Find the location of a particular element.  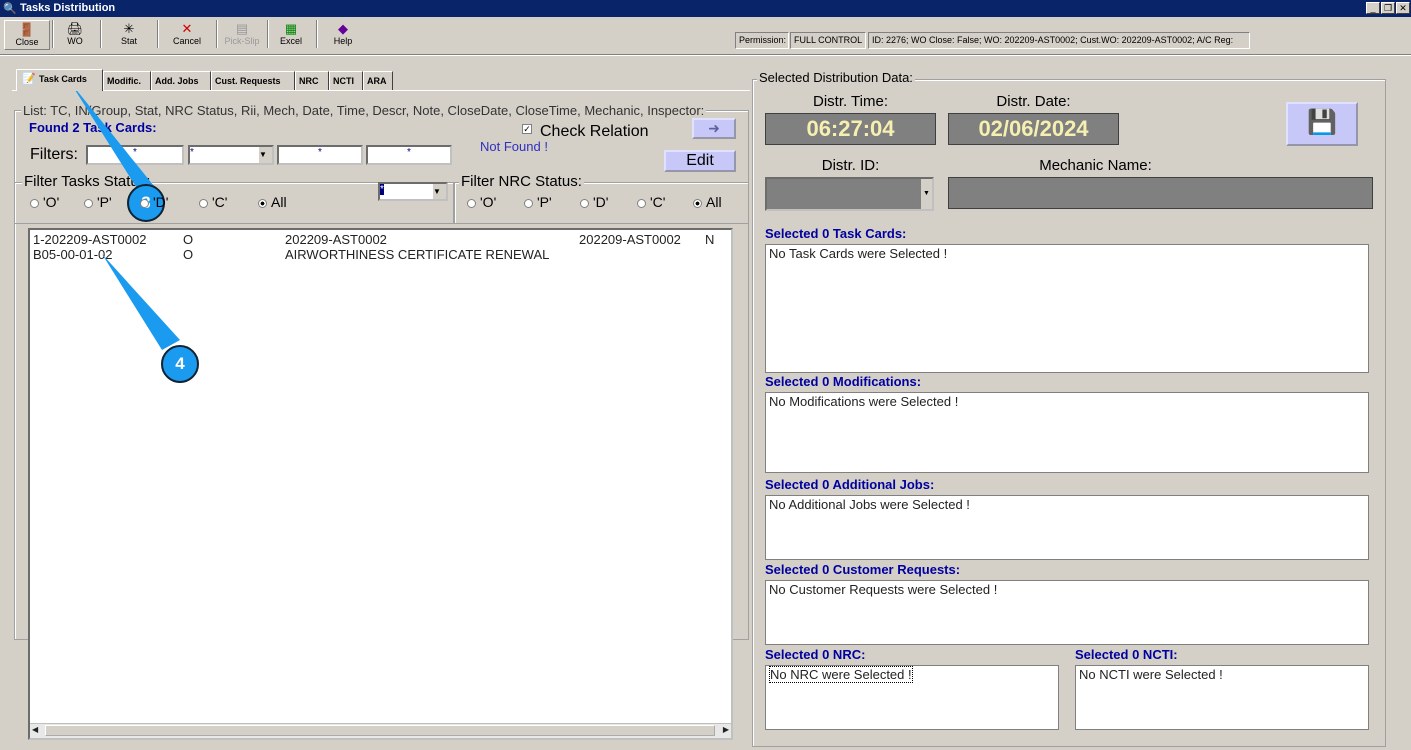

nrc-status-radio: 'O' is located at coordinates (481, 202).